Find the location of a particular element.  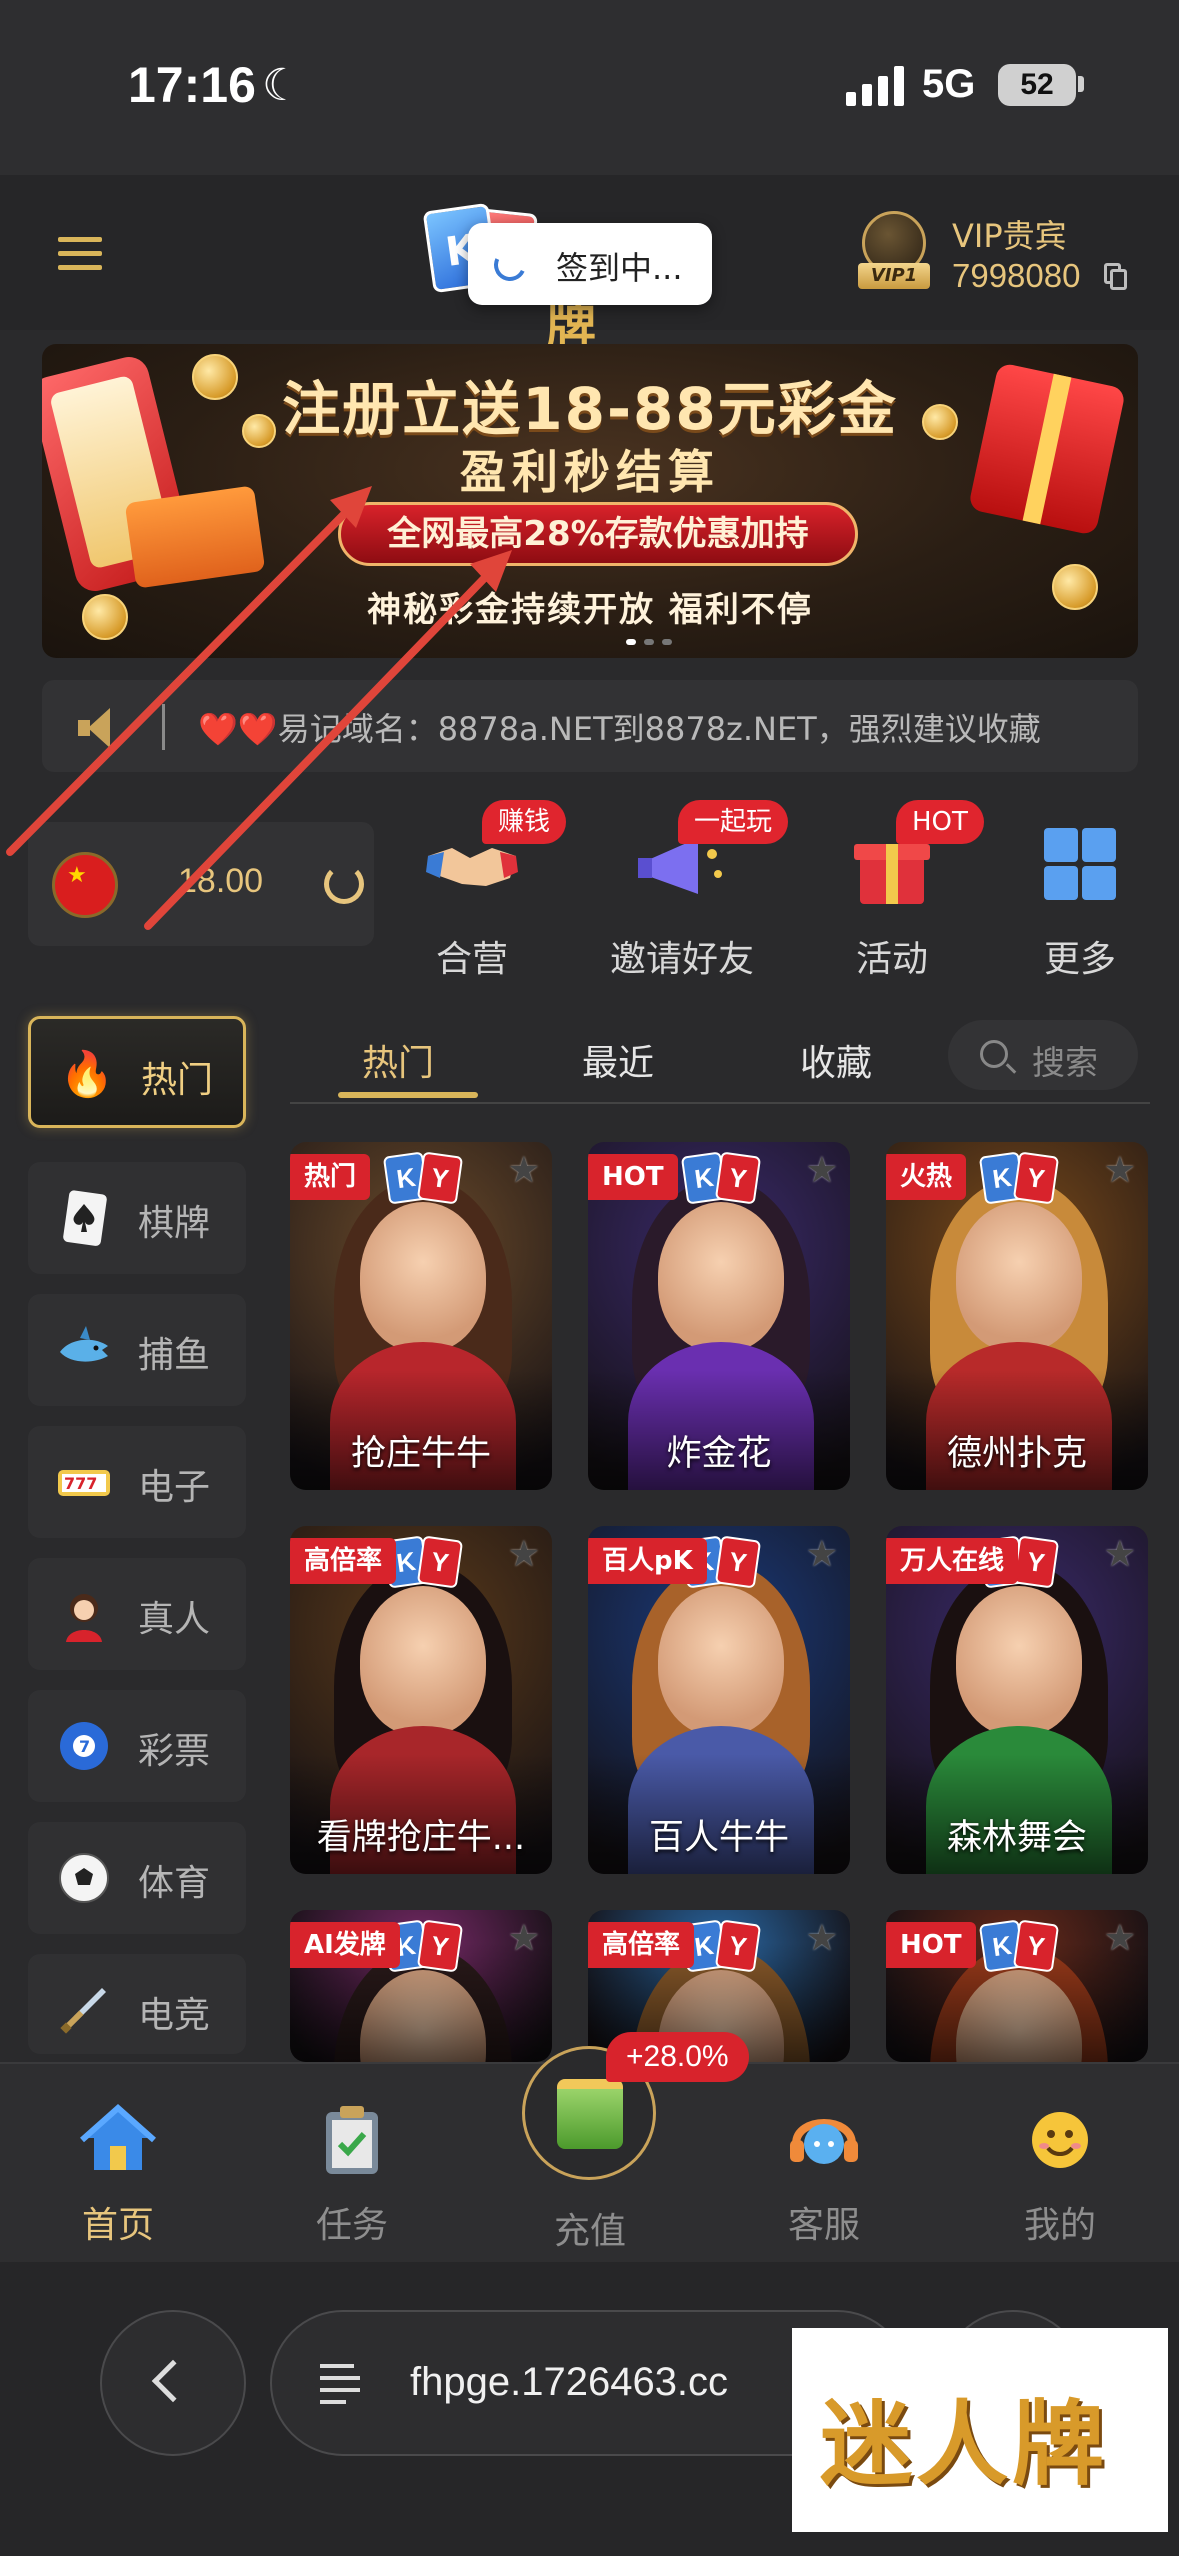

nav-label: 客服 is located at coordinates (823, 2225).